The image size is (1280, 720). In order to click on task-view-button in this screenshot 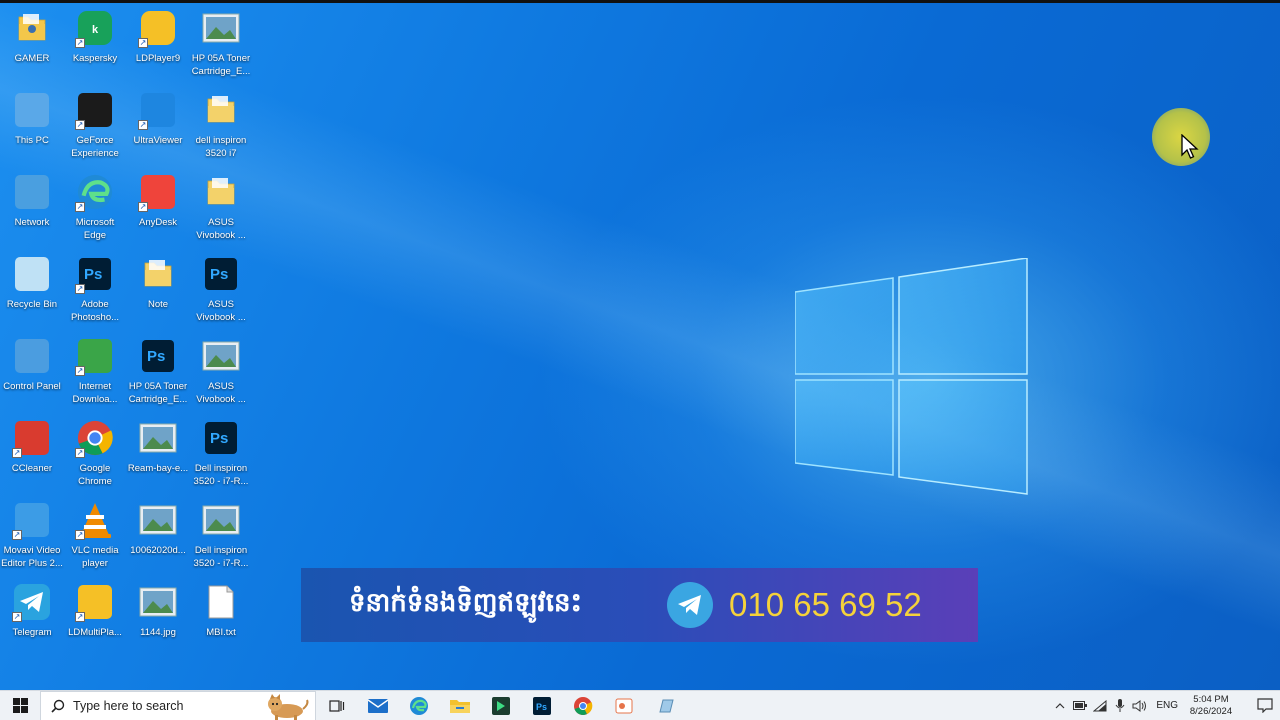, I will do `click(336, 705)`.